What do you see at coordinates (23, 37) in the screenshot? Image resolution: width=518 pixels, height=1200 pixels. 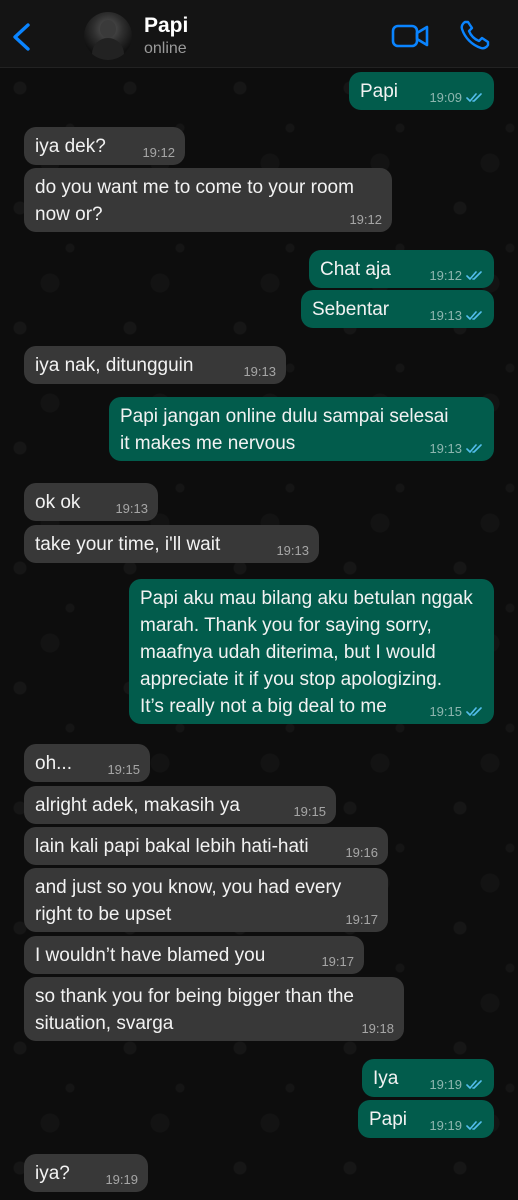 I see `chevron-left-icon` at bounding box center [23, 37].